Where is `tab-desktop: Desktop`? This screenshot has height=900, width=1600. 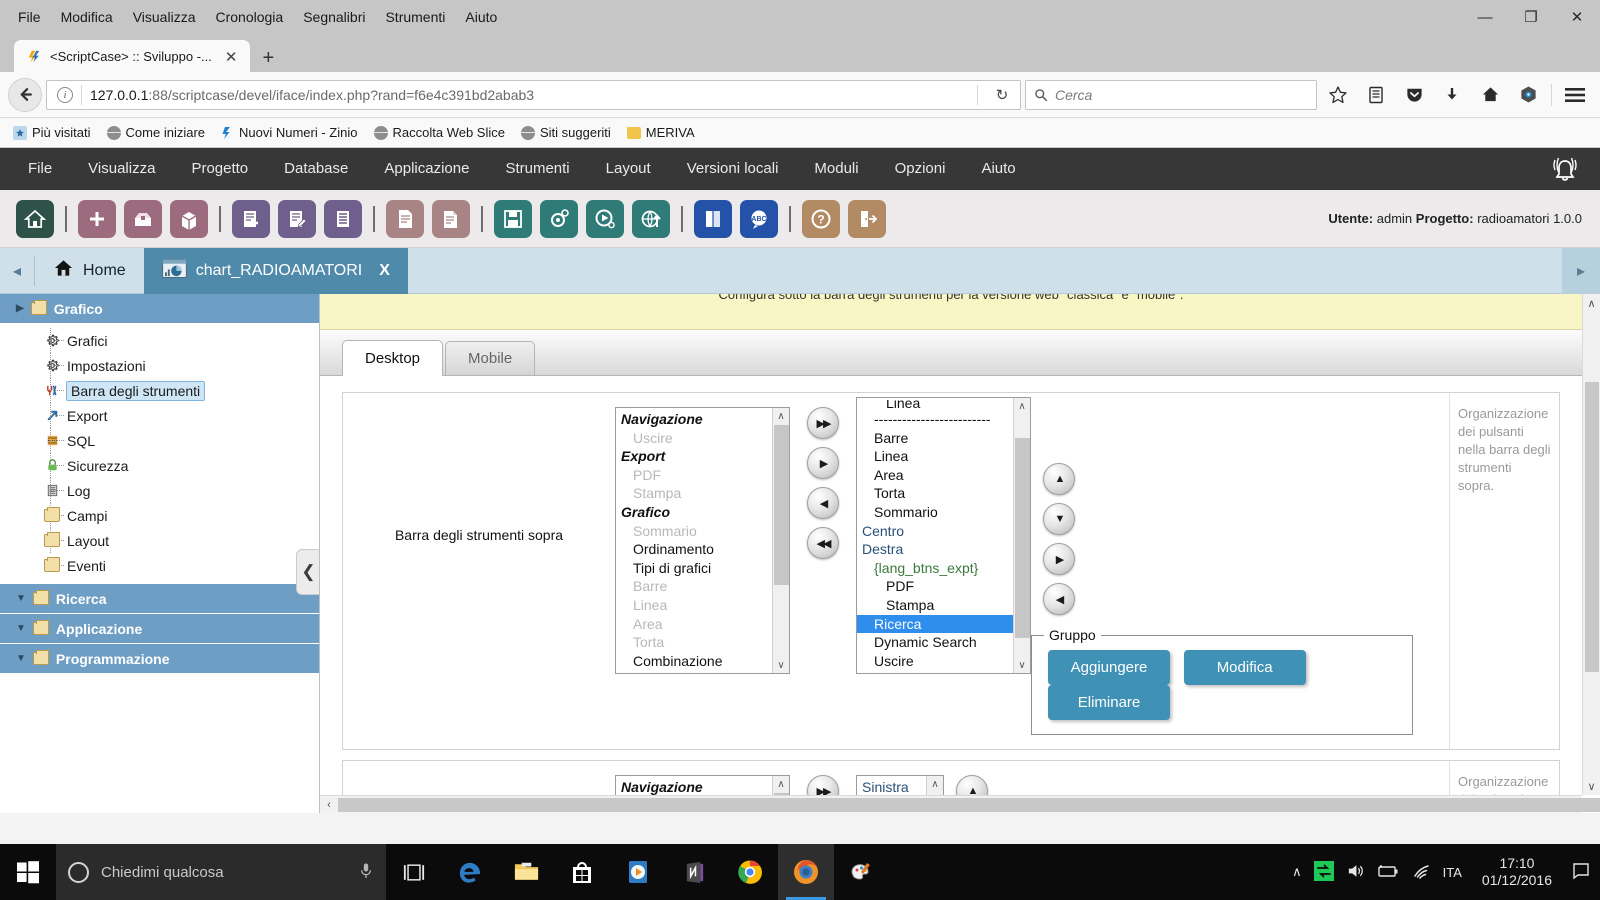 tab-desktop: Desktop is located at coordinates (393, 358).